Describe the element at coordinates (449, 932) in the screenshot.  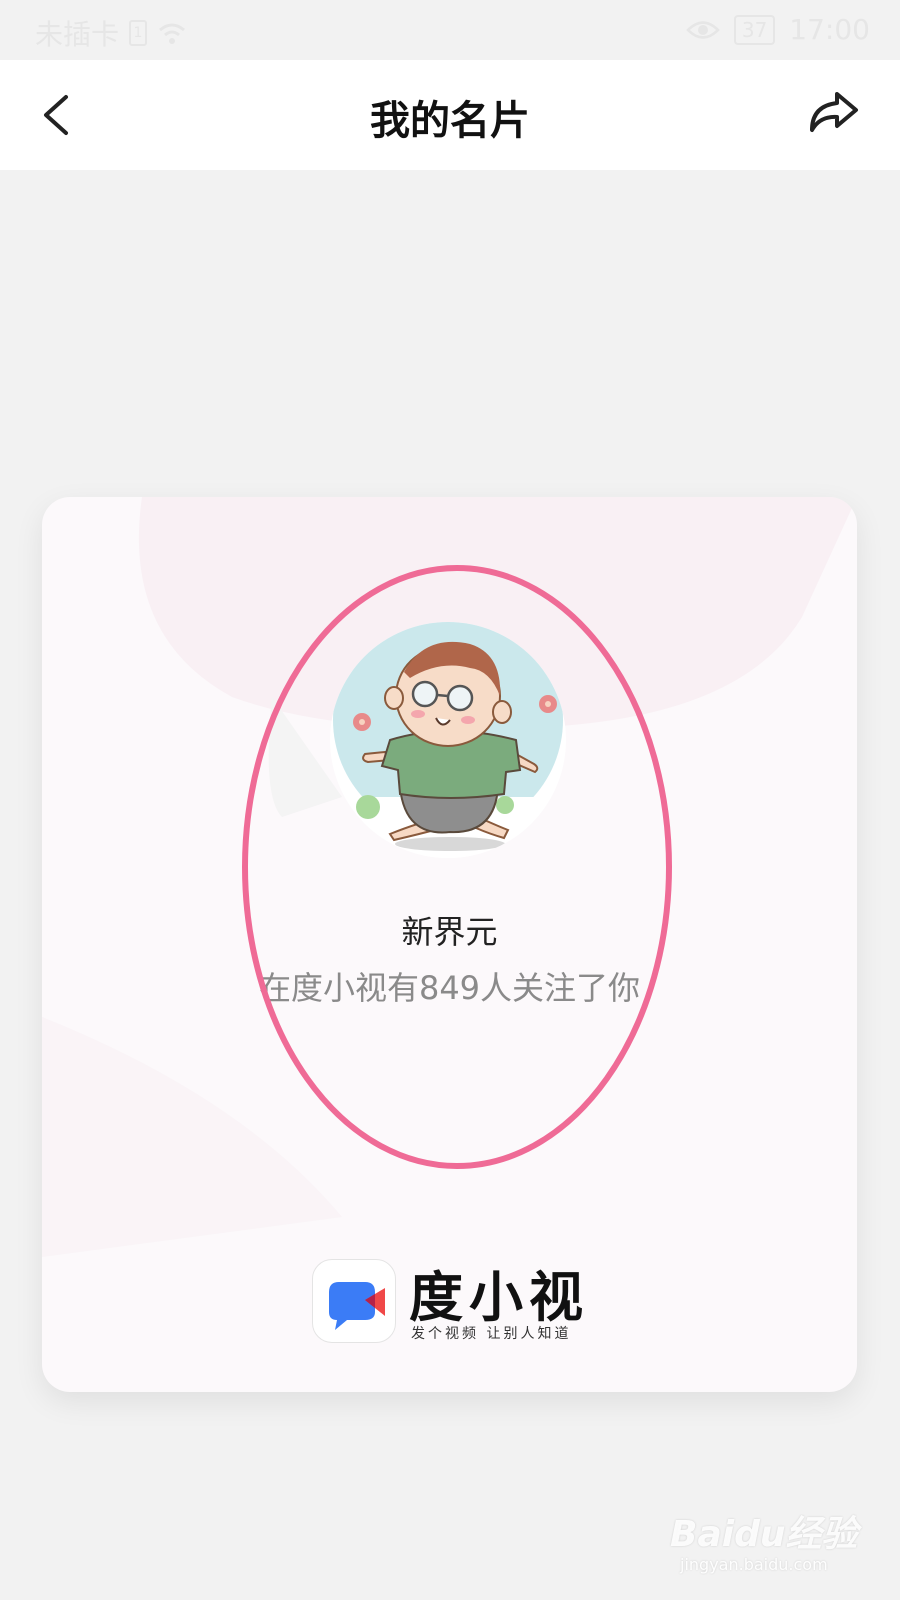
I see `user-name: 新界元` at that location.